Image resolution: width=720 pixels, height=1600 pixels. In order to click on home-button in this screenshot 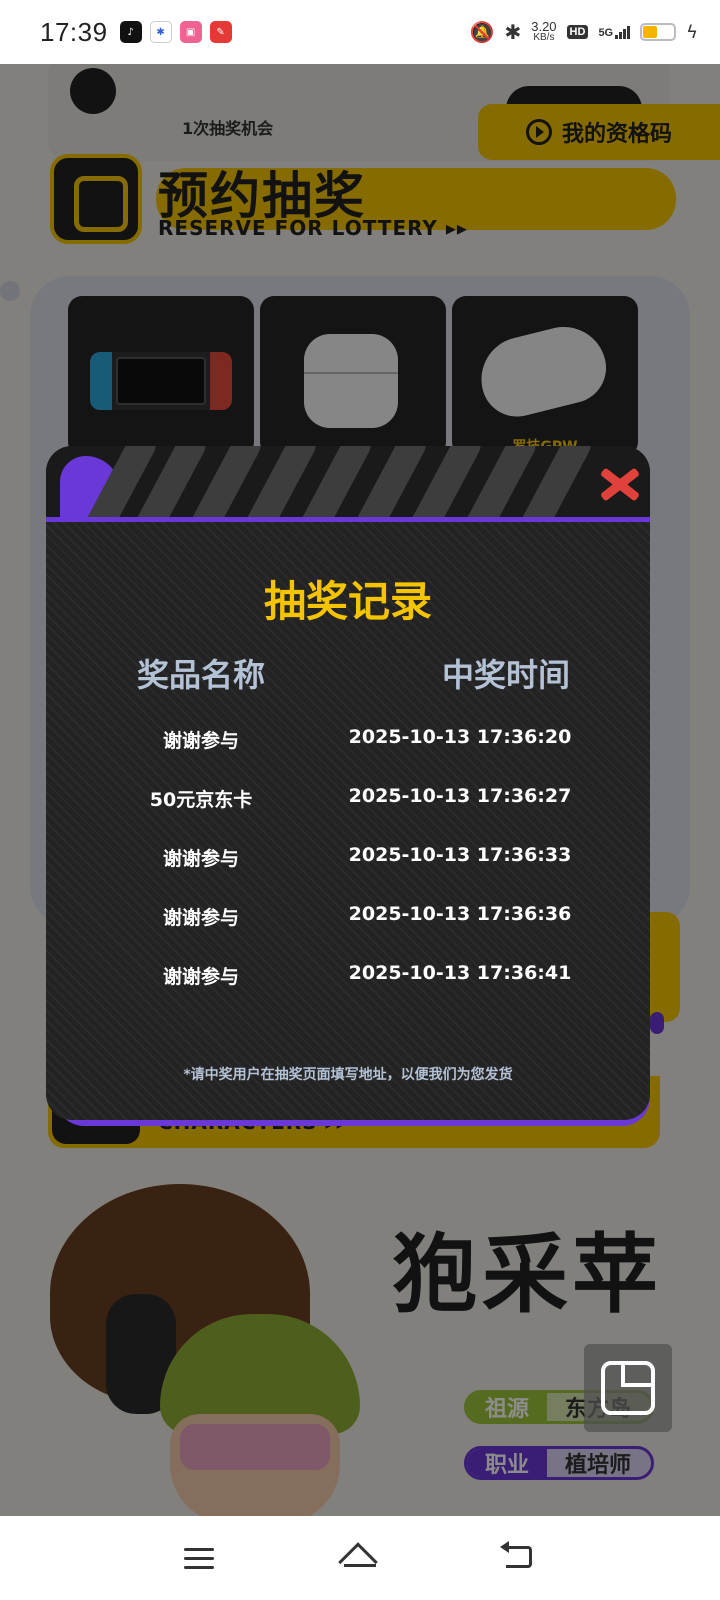, I will do `click(359, 1561)`.